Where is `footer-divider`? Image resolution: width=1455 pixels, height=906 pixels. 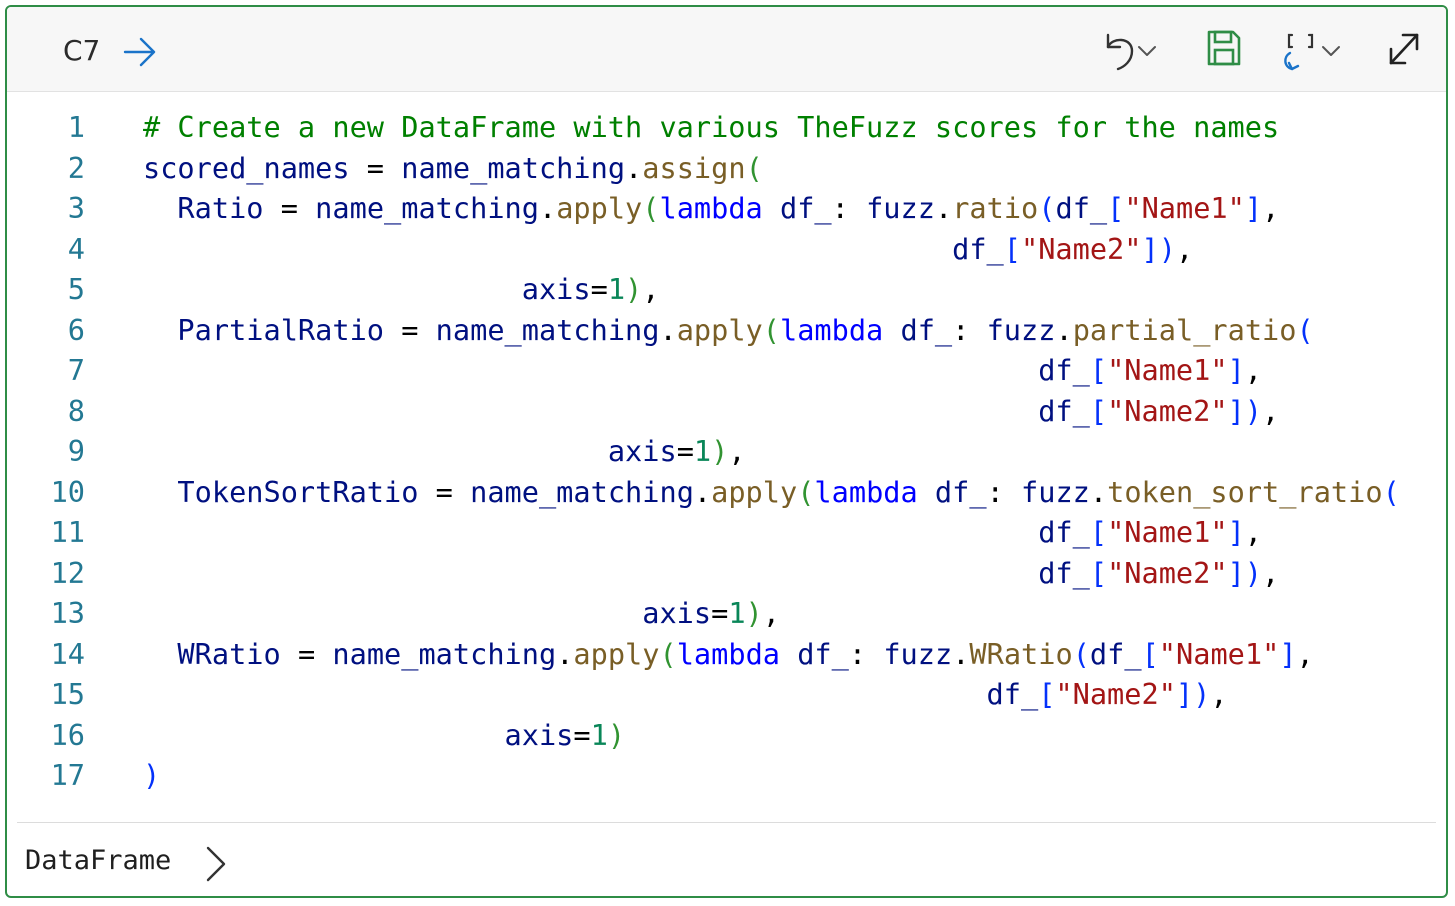
footer-divider is located at coordinates (726, 822).